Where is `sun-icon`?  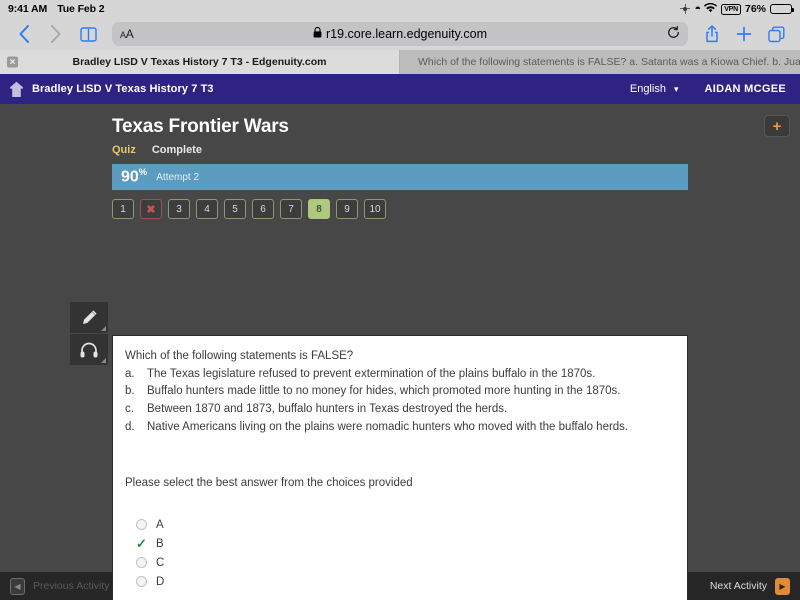 sun-icon is located at coordinates (685, 9).